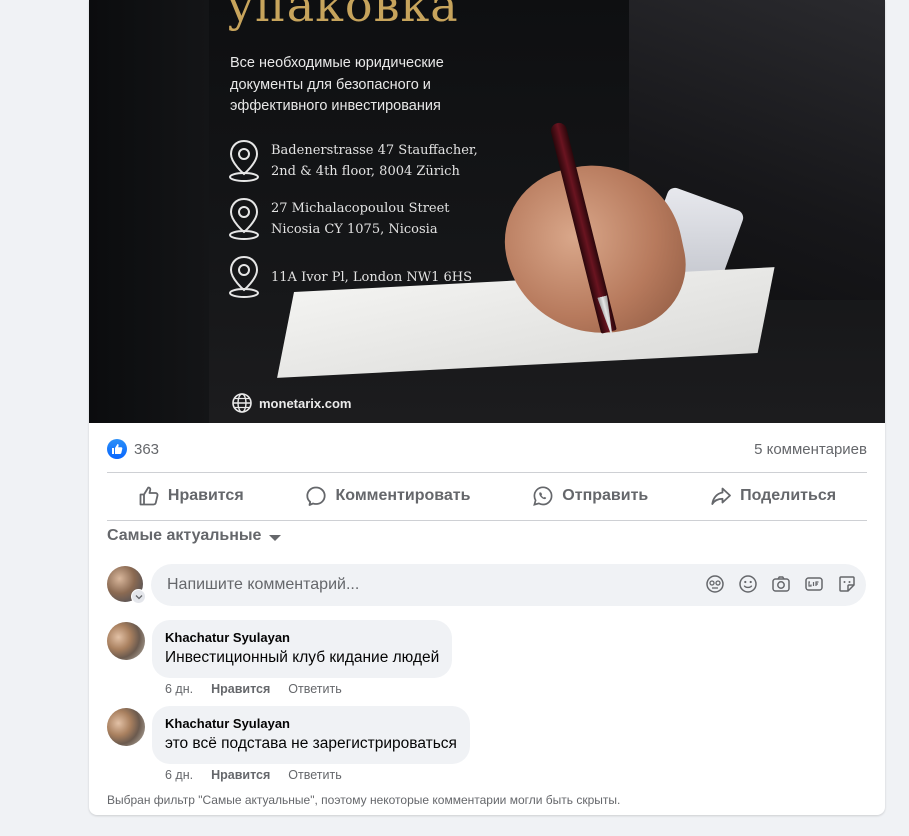 Image resolution: width=909 pixels, height=836 pixels. What do you see at coordinates (316, 496) in the screenshot?
I see `comment-bubble-icon` at bounding box center [316, 496].